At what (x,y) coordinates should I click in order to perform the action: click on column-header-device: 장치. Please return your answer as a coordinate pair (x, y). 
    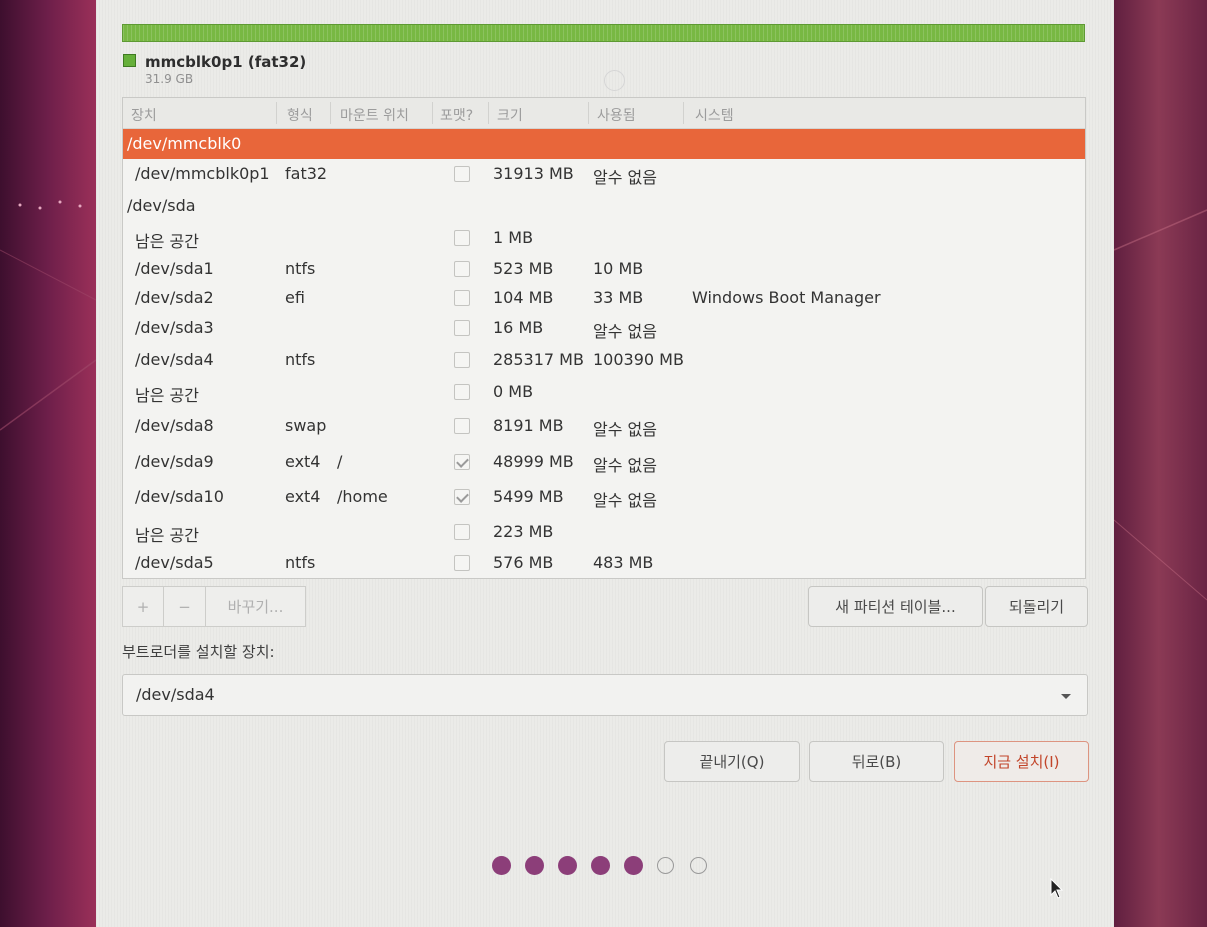
    Looking at the image, I should click on (144, 115).